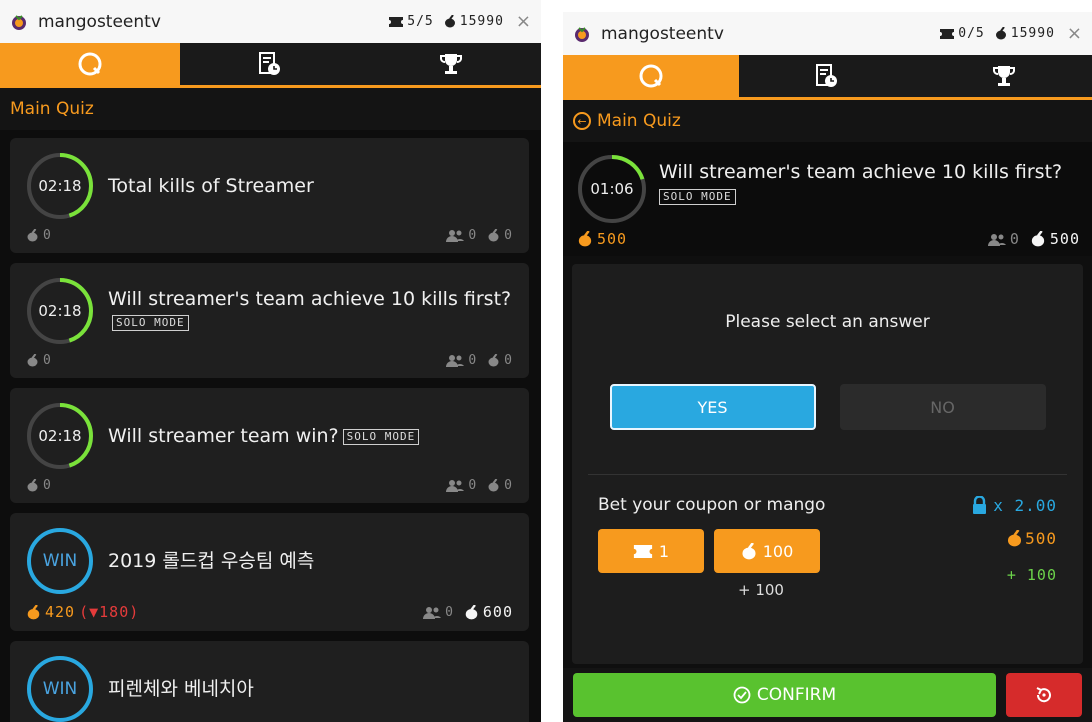 Image resolution: width=1092 pixels, height=722 pixels. What do you see at coordinates (270, 109) in the screenshot?
I see `breadcrumb: Main Quiz` at bounding box center [270, 109].